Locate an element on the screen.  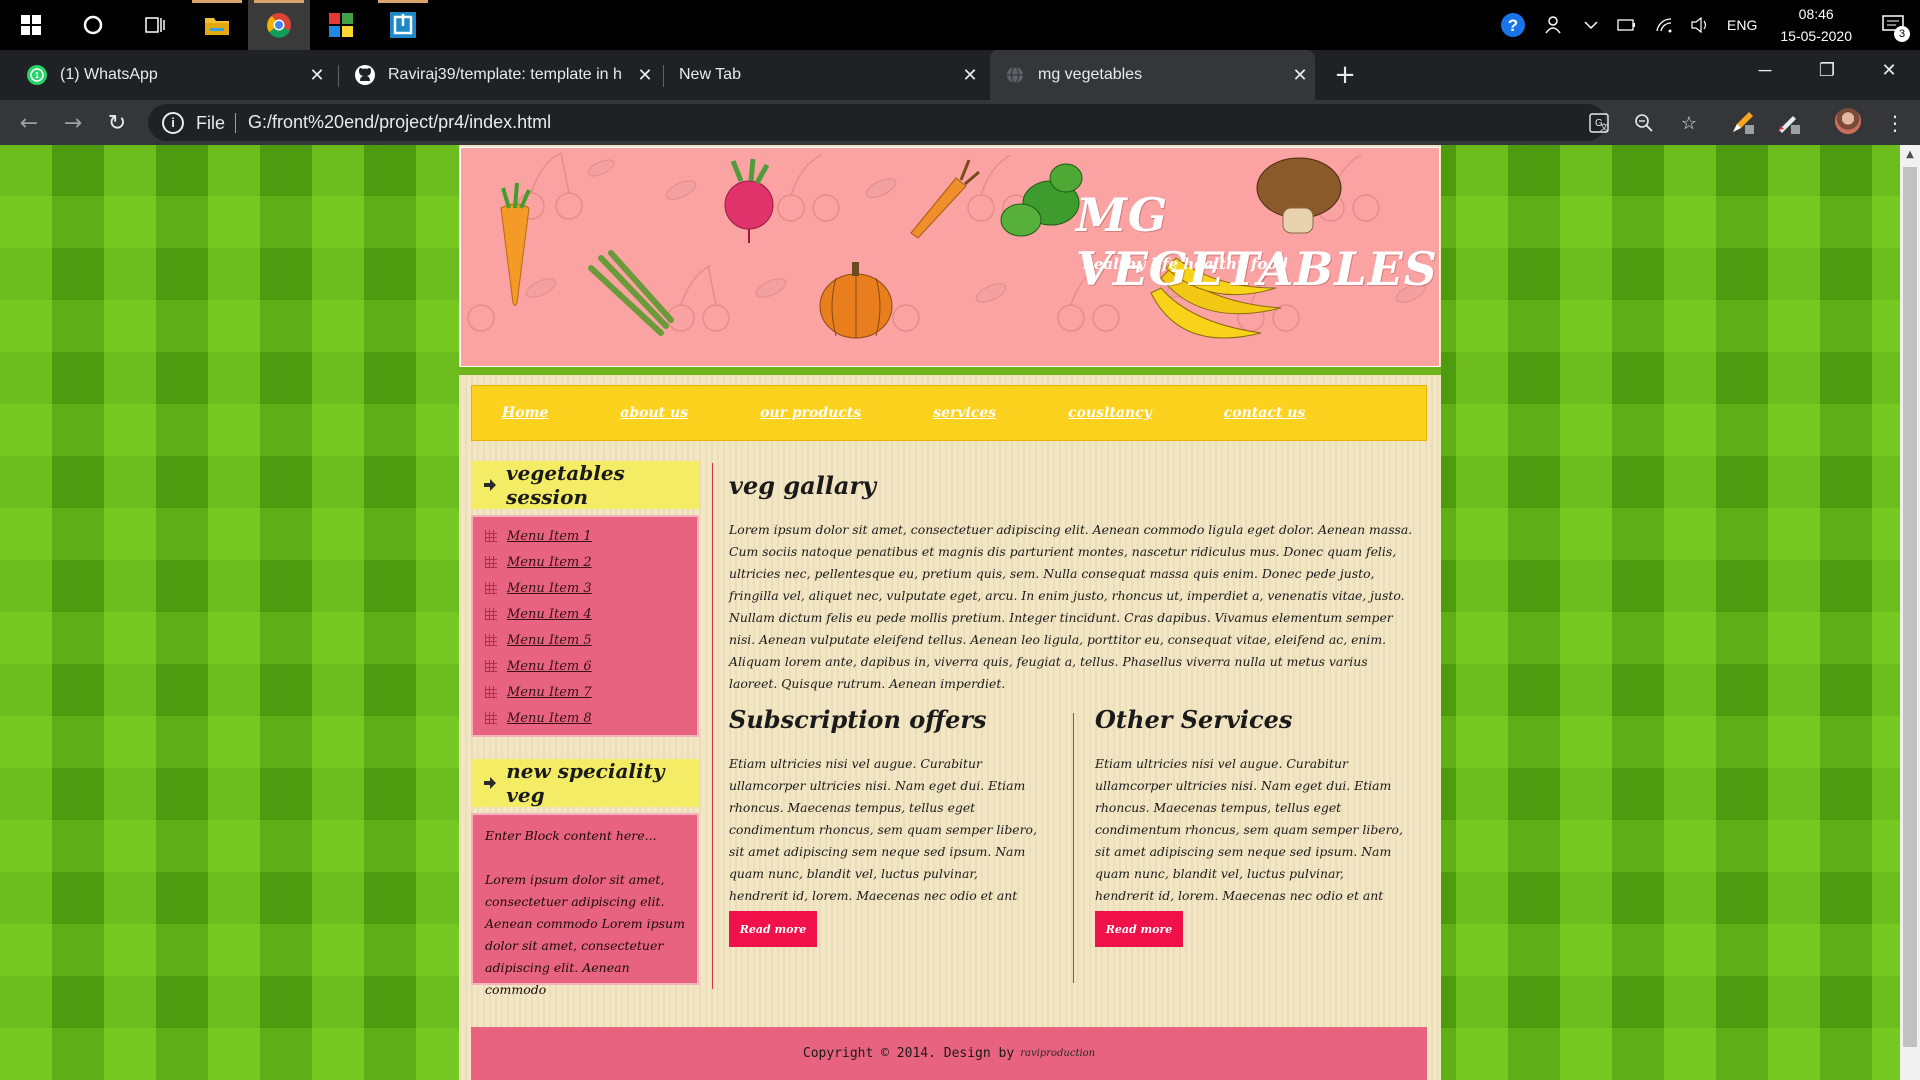
forward-arrow-icon: → is located at coordinates (73, 123).